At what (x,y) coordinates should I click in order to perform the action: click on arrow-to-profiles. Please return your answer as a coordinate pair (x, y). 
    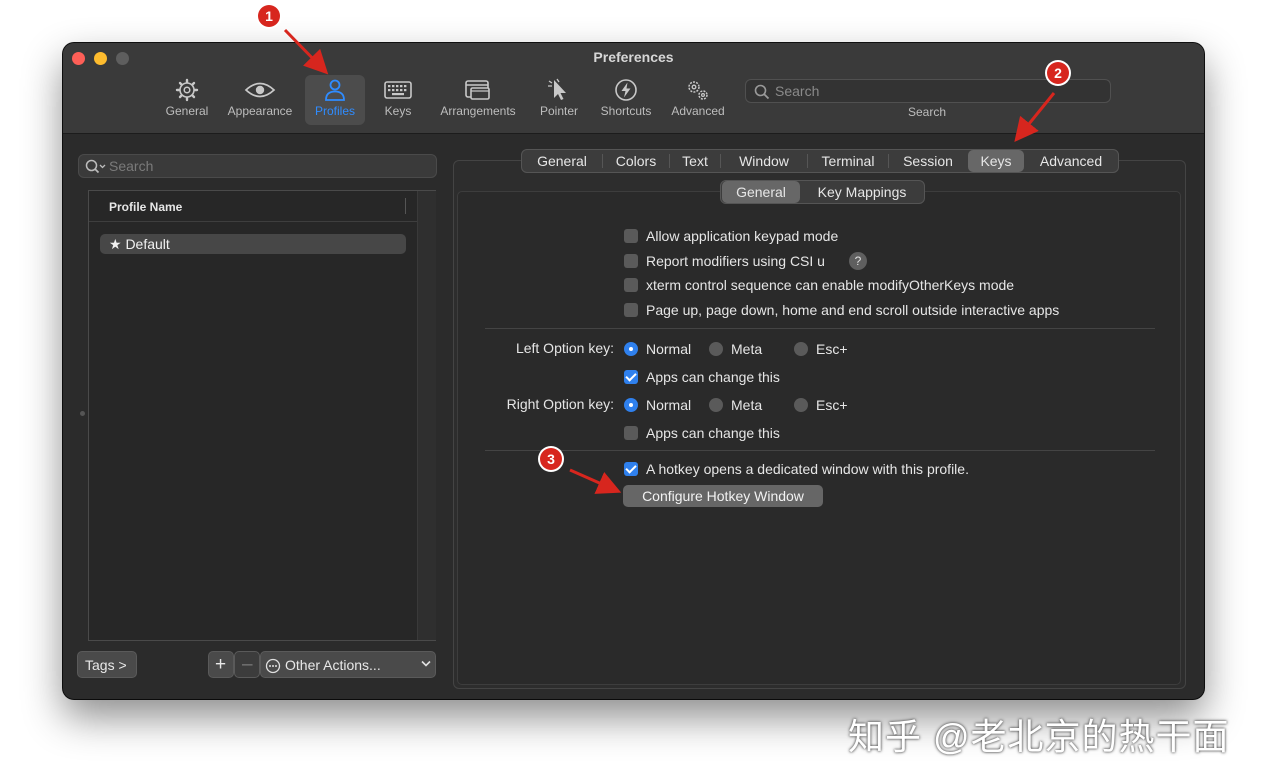
    Looking at the image, I should click on (306, 51).